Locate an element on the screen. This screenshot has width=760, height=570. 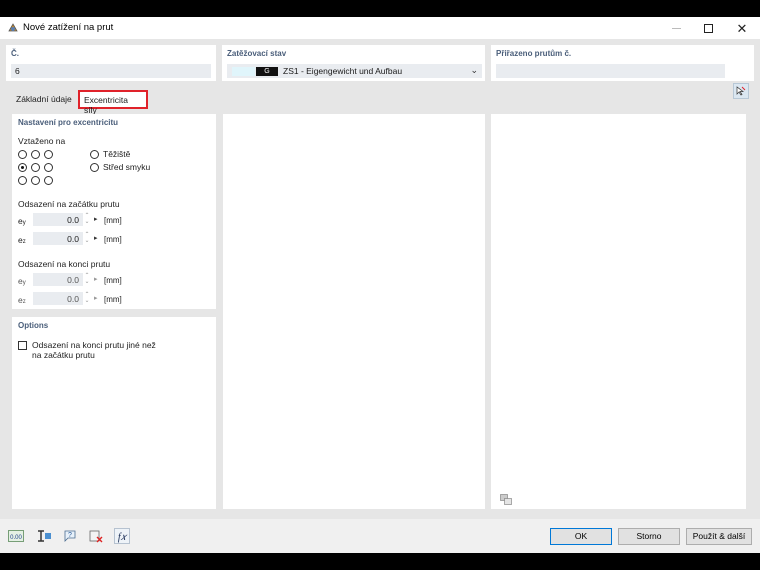
start-ez-unit: [mm] is located at coordinates (113, 239).